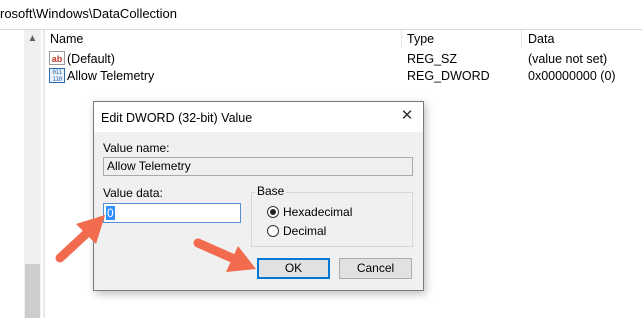 This screenshot has width=642, height=318. Describe the element at coordinates (80, 239) in the screenshot. I see `arrow-to-value-data-icon` at that location.